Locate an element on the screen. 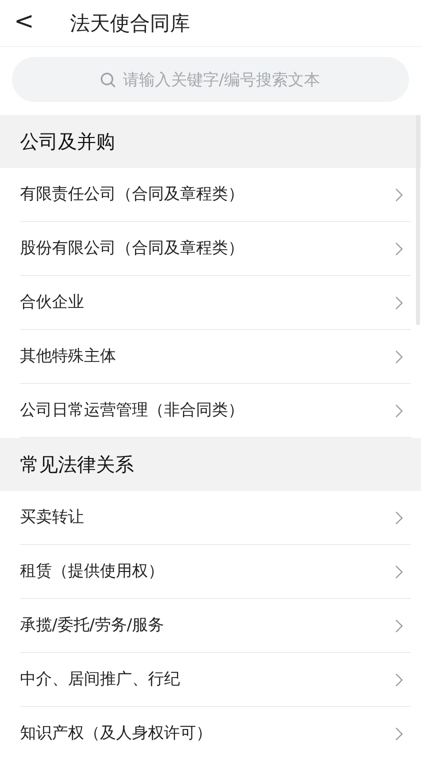 The width and height of the screenshot is (421, 777). section-title: 常见法律关系 is located at coordinates (77, 465).